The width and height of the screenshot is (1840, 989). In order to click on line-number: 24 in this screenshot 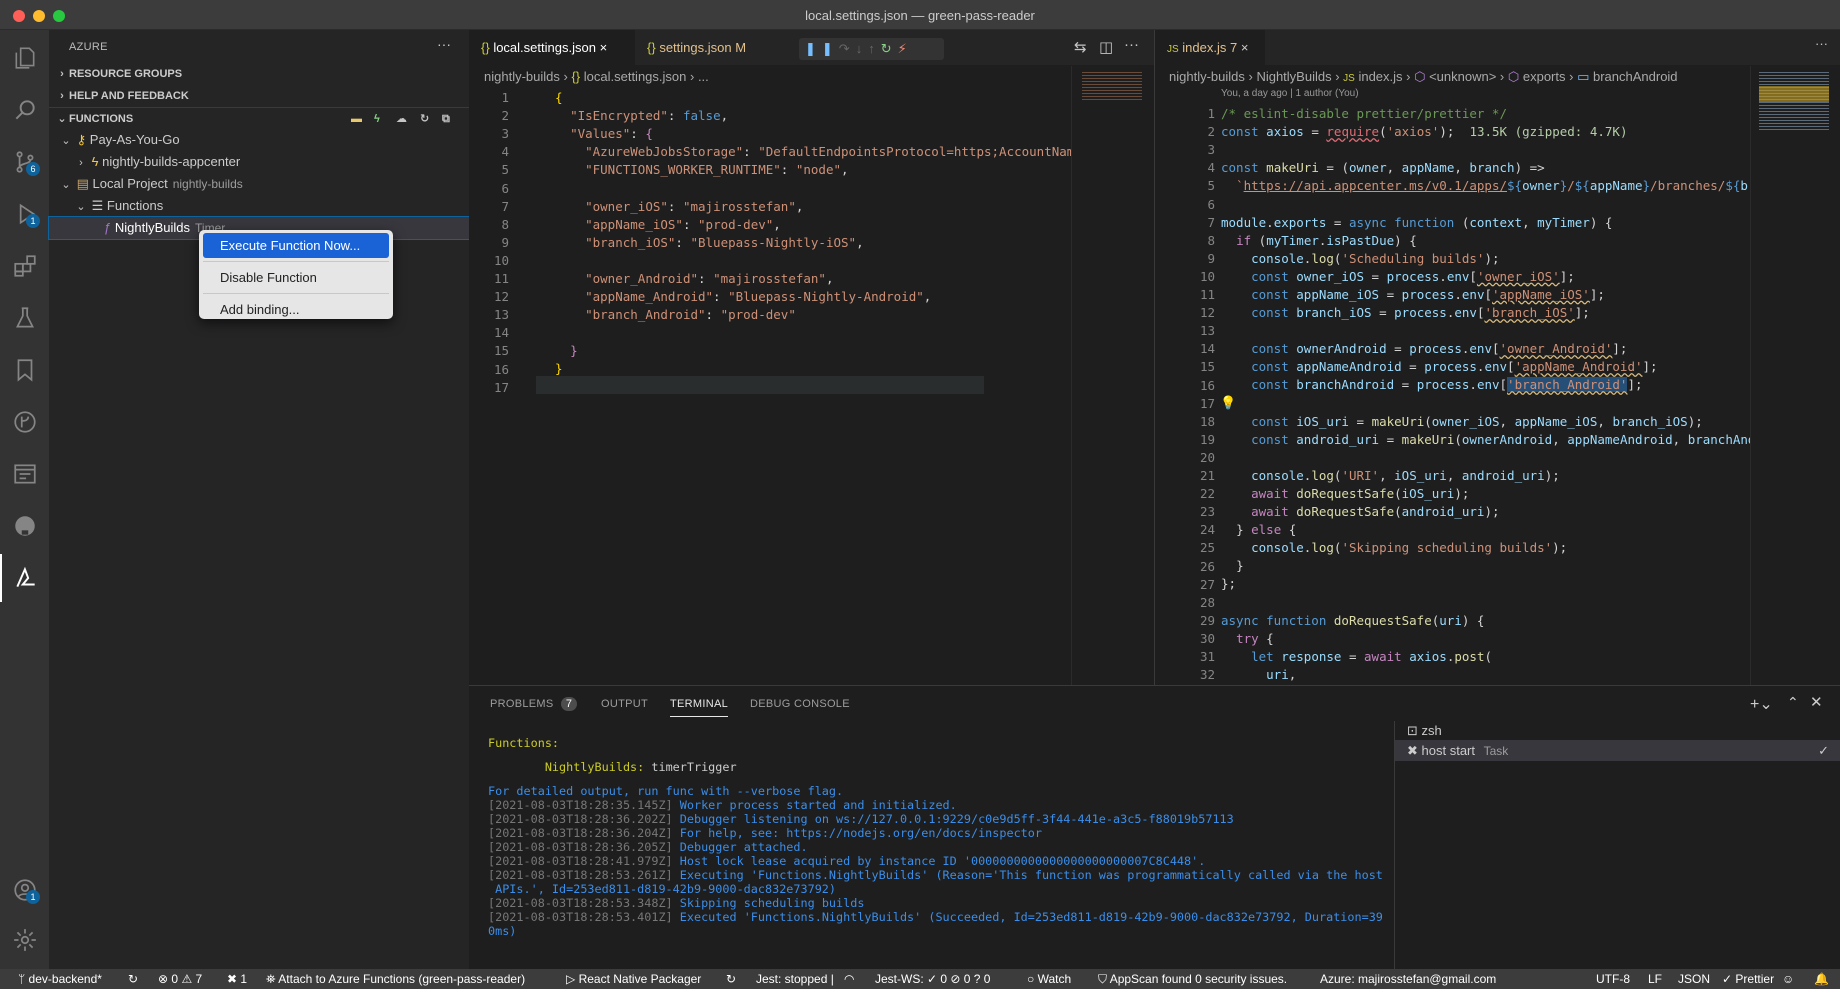, I will do `click(1195, 530)`.